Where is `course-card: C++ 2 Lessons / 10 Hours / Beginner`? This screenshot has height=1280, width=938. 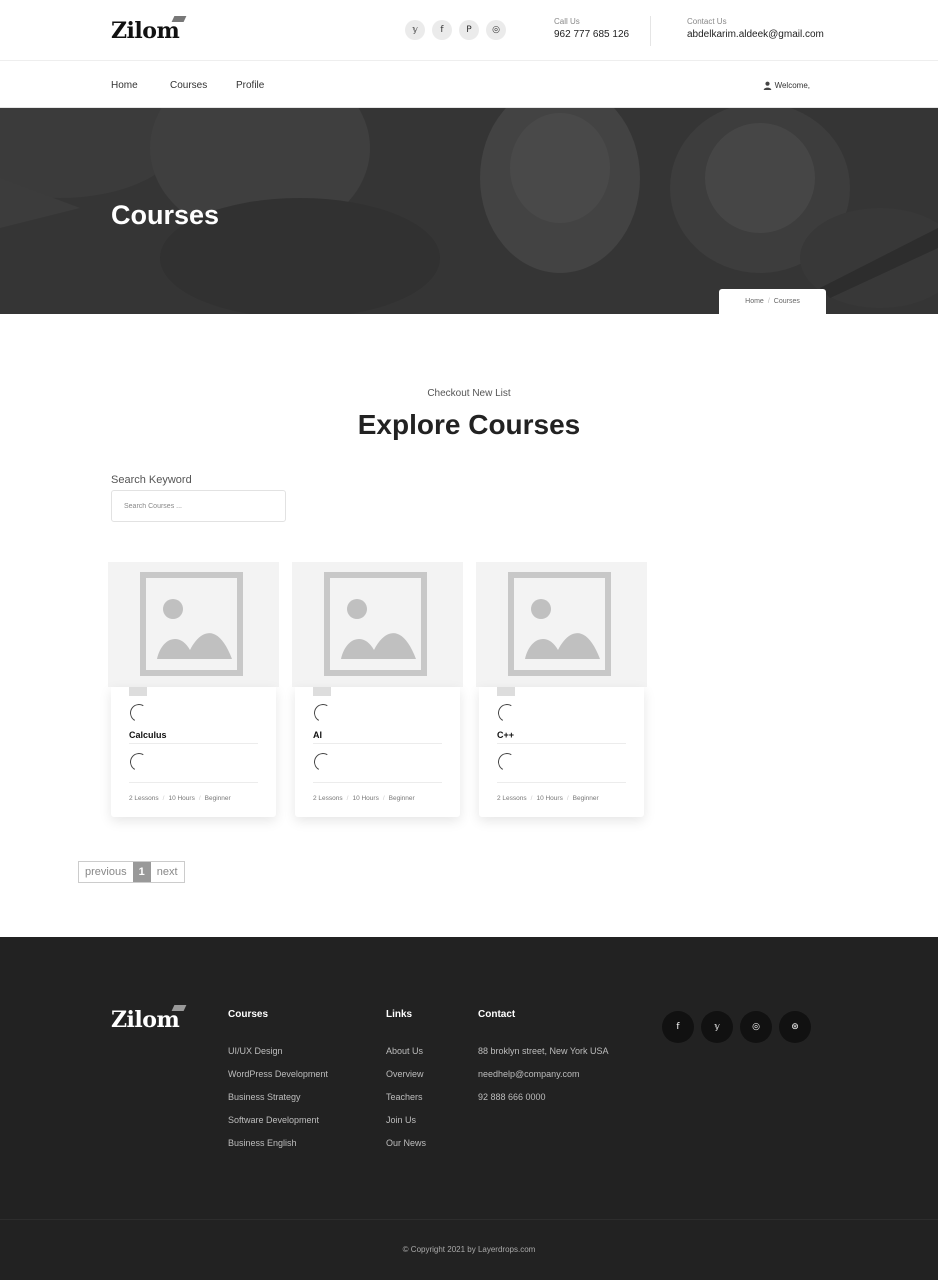
course-card: C++ 2 Lessons / 10 Hours / Beginner is located at coordinates (562, 689).